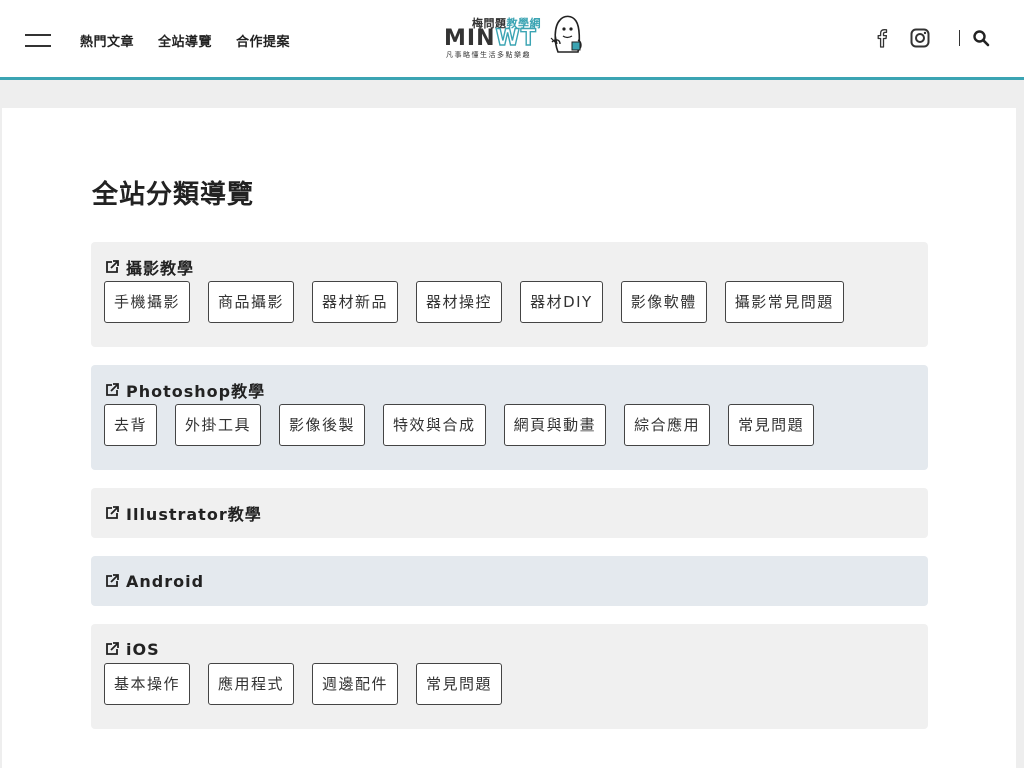 The width and height of the screenshot is (1024, 768). I want to click on mascot-icon, so click(566, 34).